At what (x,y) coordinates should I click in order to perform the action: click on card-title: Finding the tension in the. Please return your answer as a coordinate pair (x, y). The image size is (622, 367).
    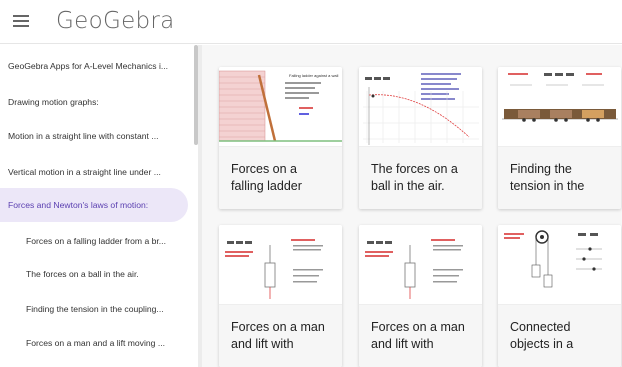
    Looking at the image, I should click on (559, 178).